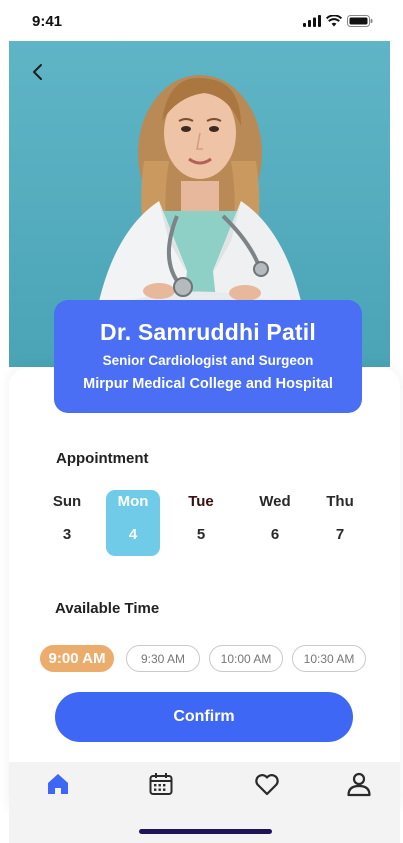 The height and width of the screenshot is (843, 403). What do you see at coordinates (201, 501) in the screenshot?
I see `day-name: Tue` at bounding box center [201, 501].